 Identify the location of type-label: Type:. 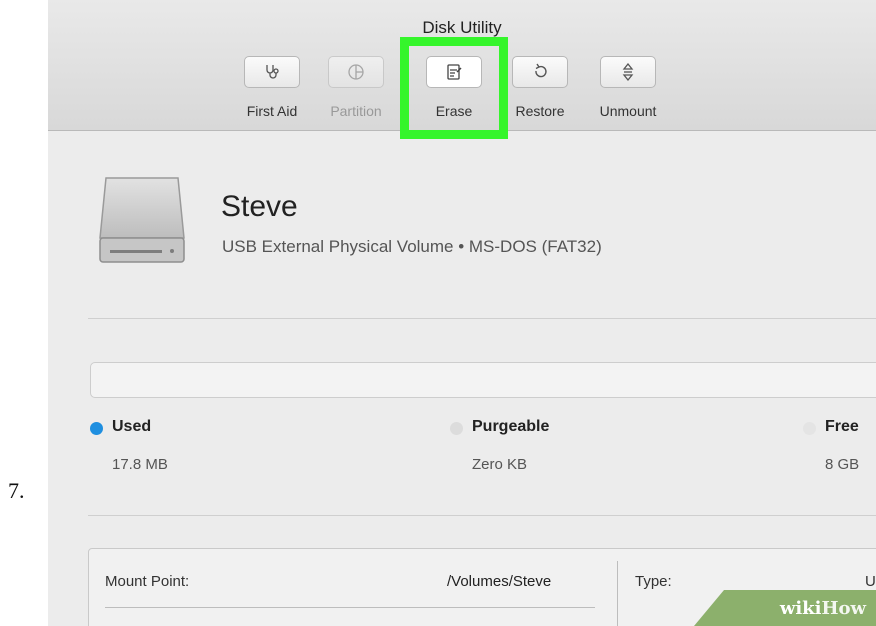
(653, 581).